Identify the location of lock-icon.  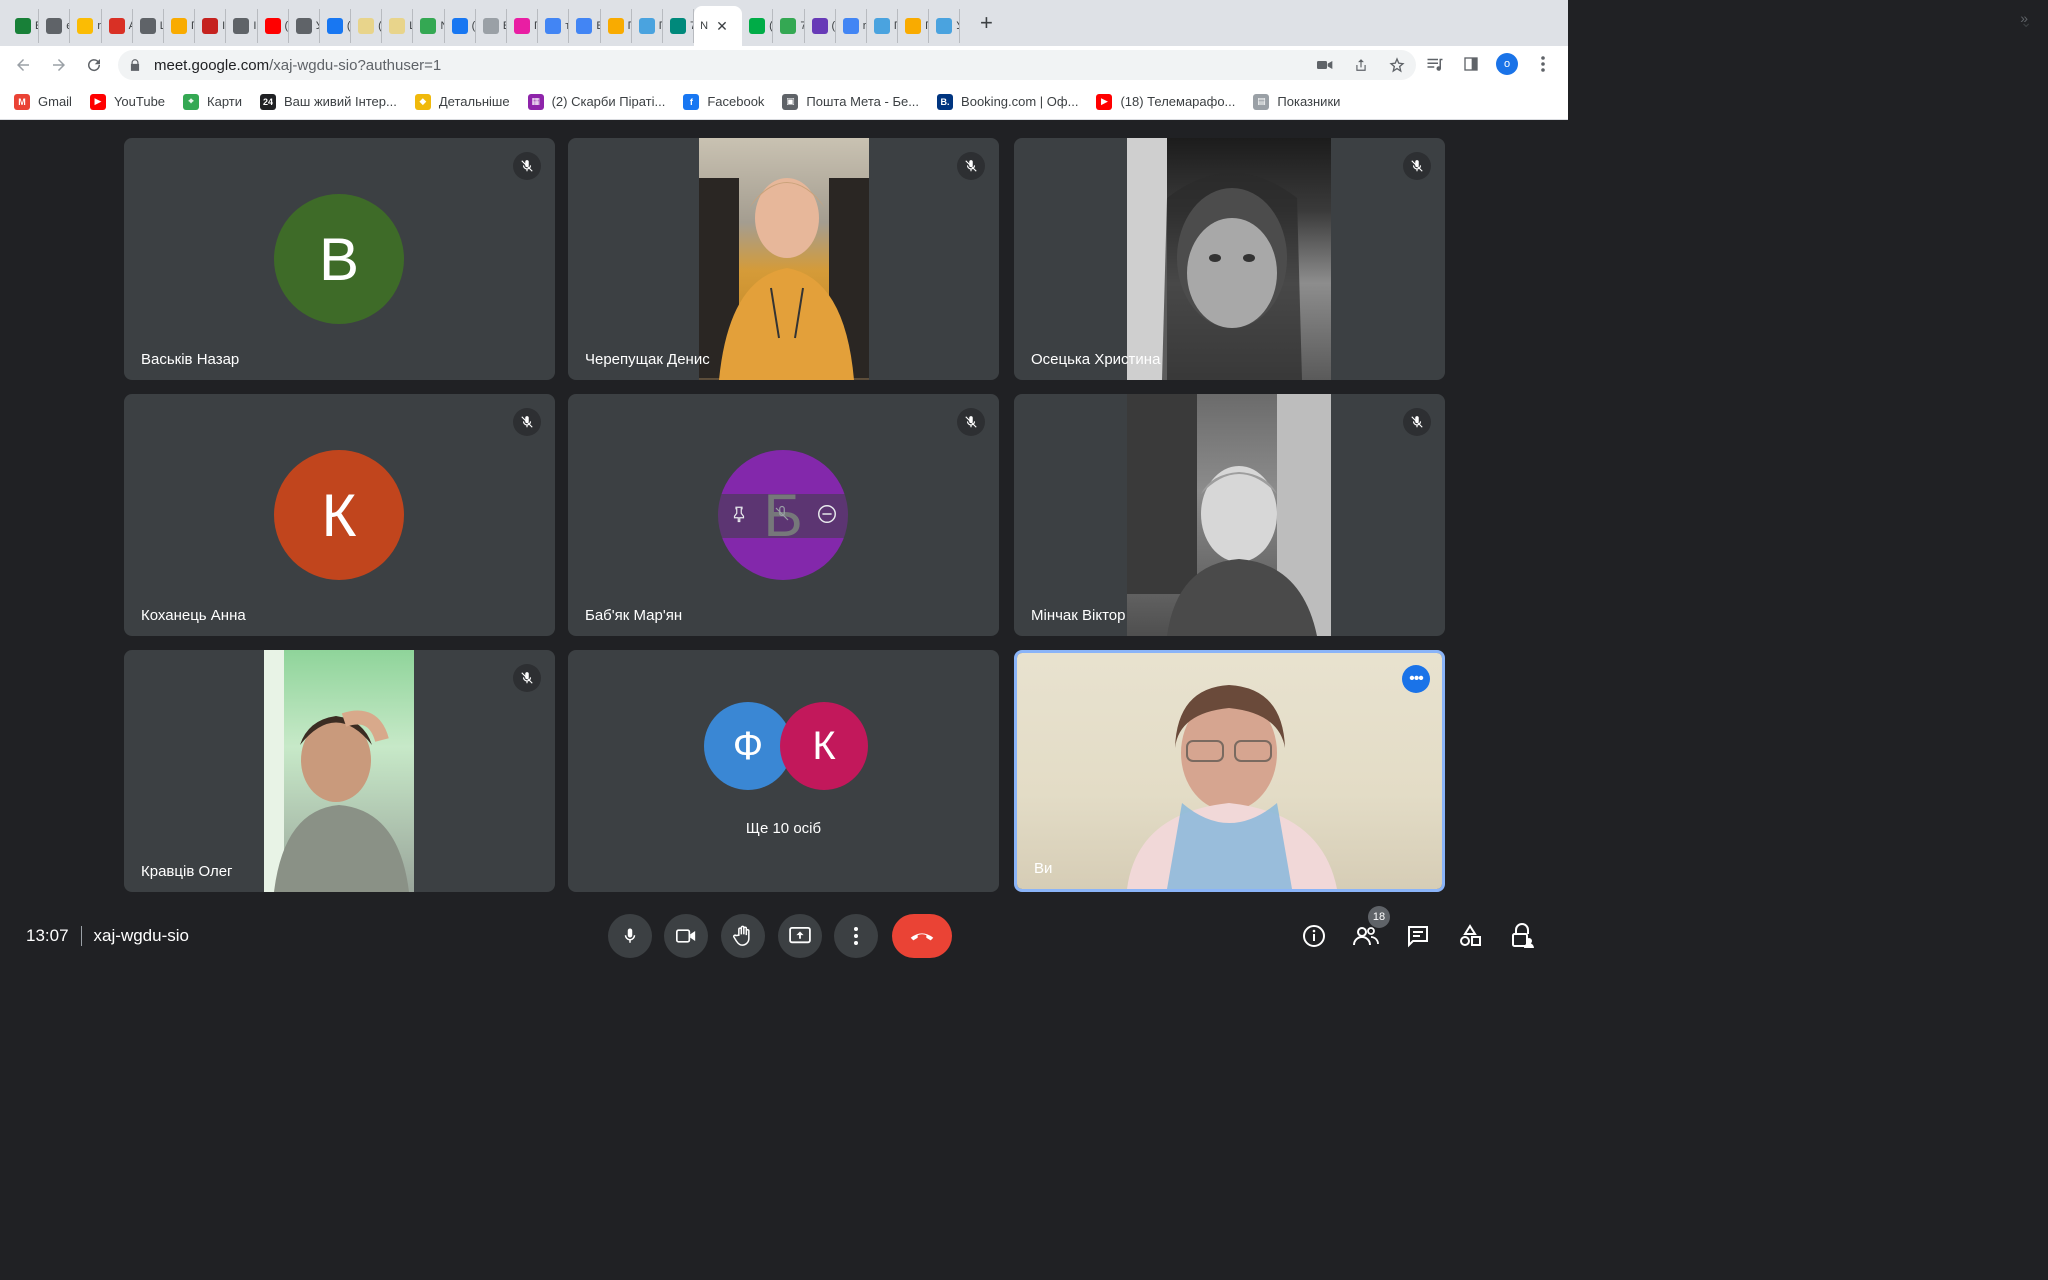
(135, 65).